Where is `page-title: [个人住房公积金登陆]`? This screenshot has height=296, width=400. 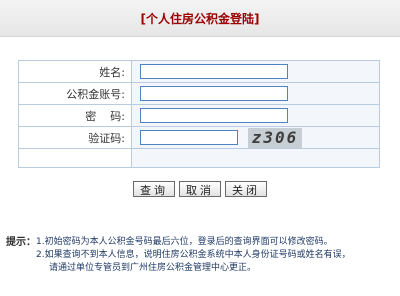 page-title: [个人住房公积金登陆] is located at coordinates (200, 19).